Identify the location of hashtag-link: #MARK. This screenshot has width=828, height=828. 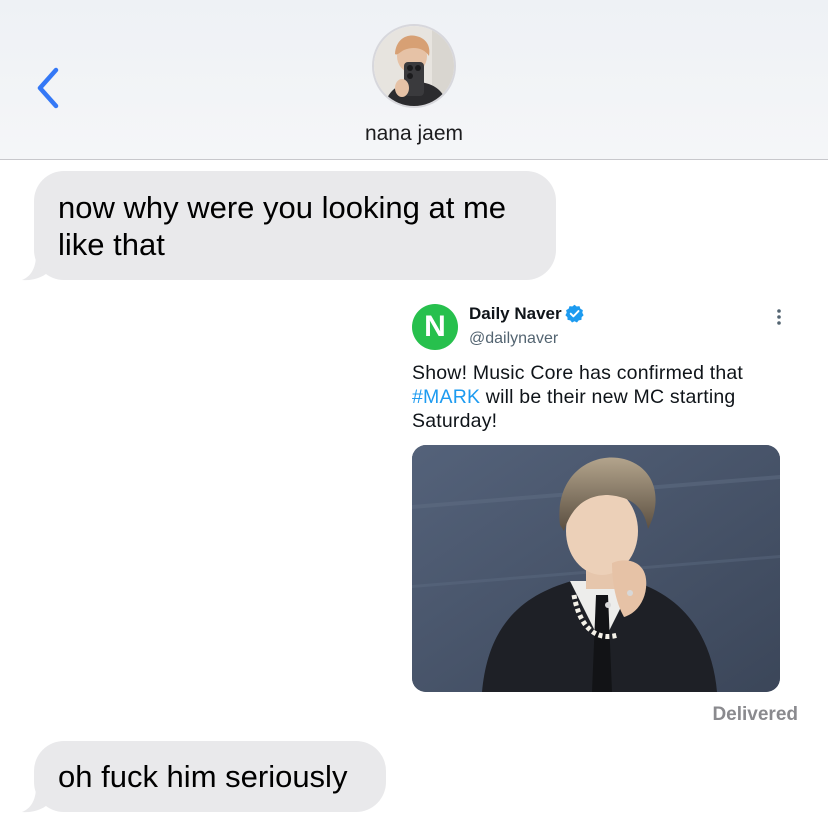
(446, 397).